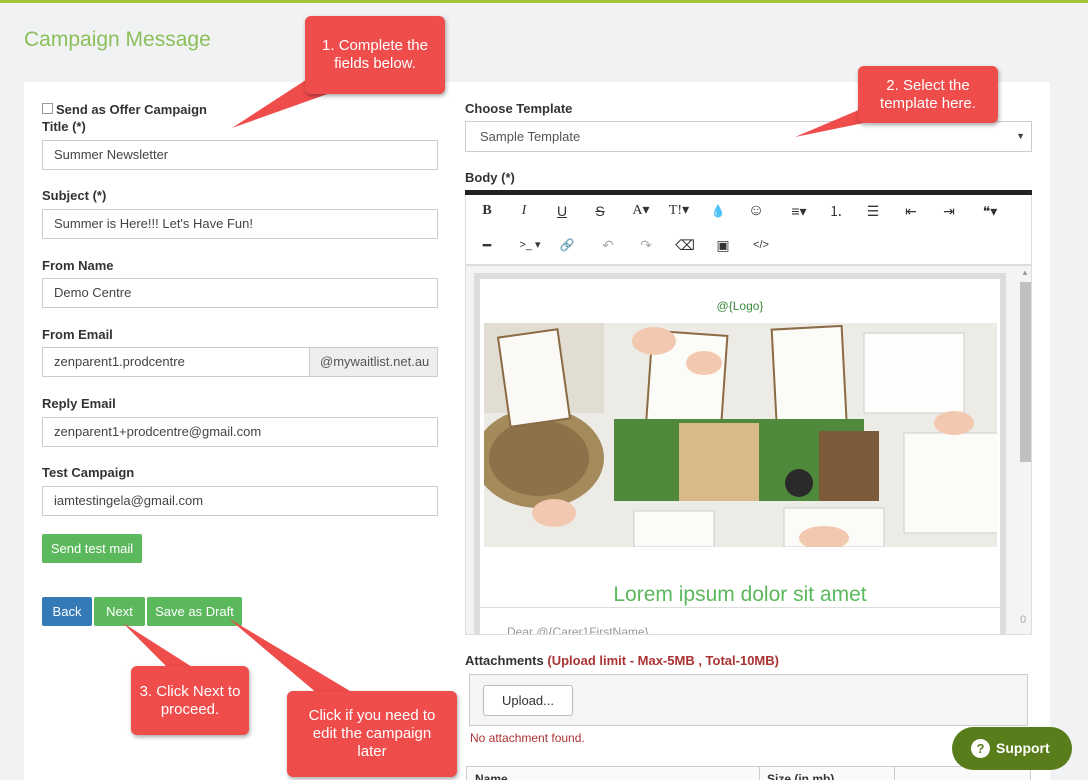 This screenshot has height=780, width=1088. Describe the element at coordinates (375, 55) in the screenshot. I see `callout-complete-fields: 1. Complete the fields below.` at that location.